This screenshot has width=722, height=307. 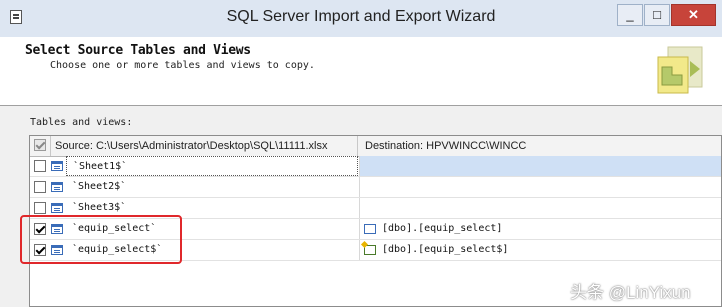 I want to click on table-row: `Sheet1$`, so click(x=375, y=166).